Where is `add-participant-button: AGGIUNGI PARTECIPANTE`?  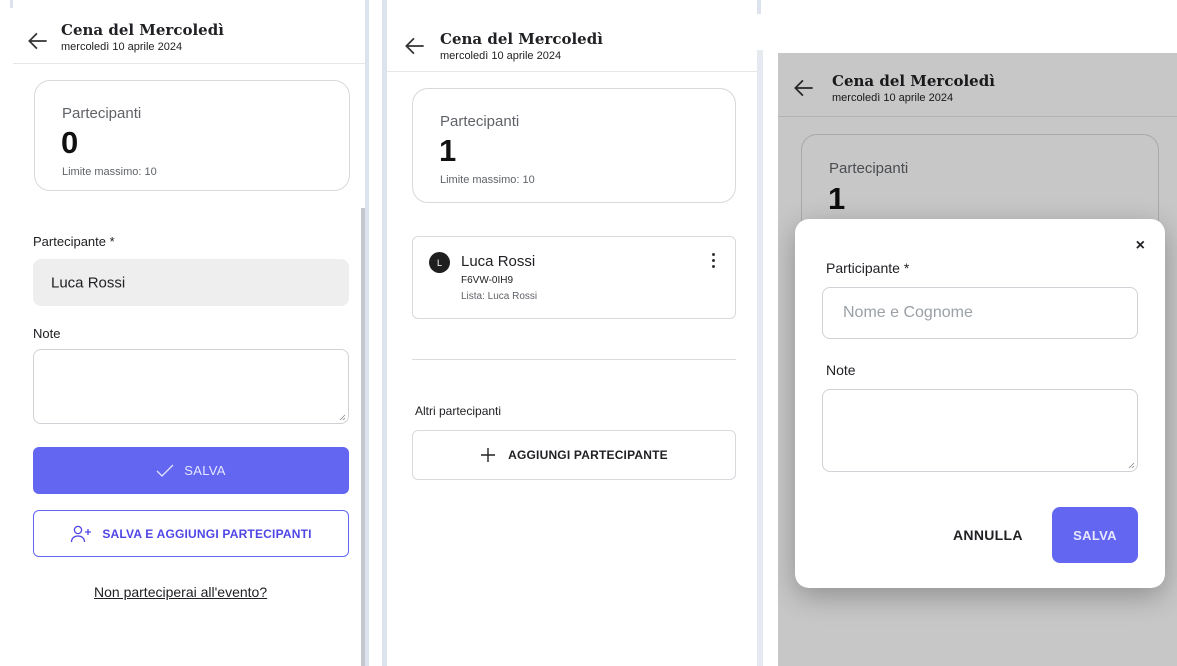 add-participant-button: AGGIUNGI PARTECIPANTE is located at coordinates (574, 455).